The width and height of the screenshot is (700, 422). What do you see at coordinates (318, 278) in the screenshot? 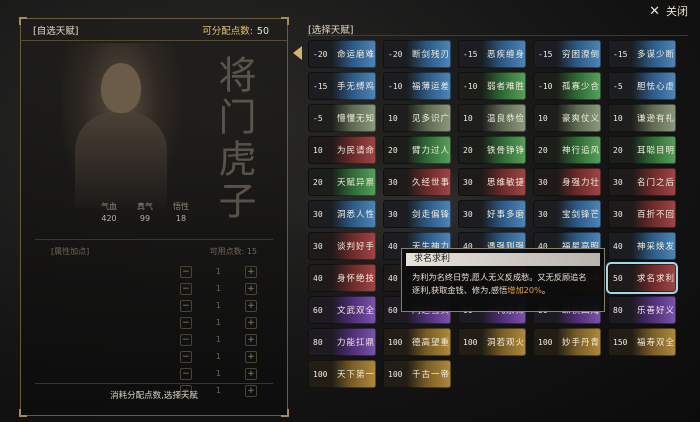
I see `talent-cost: 40` at bounding box center [318, 278].